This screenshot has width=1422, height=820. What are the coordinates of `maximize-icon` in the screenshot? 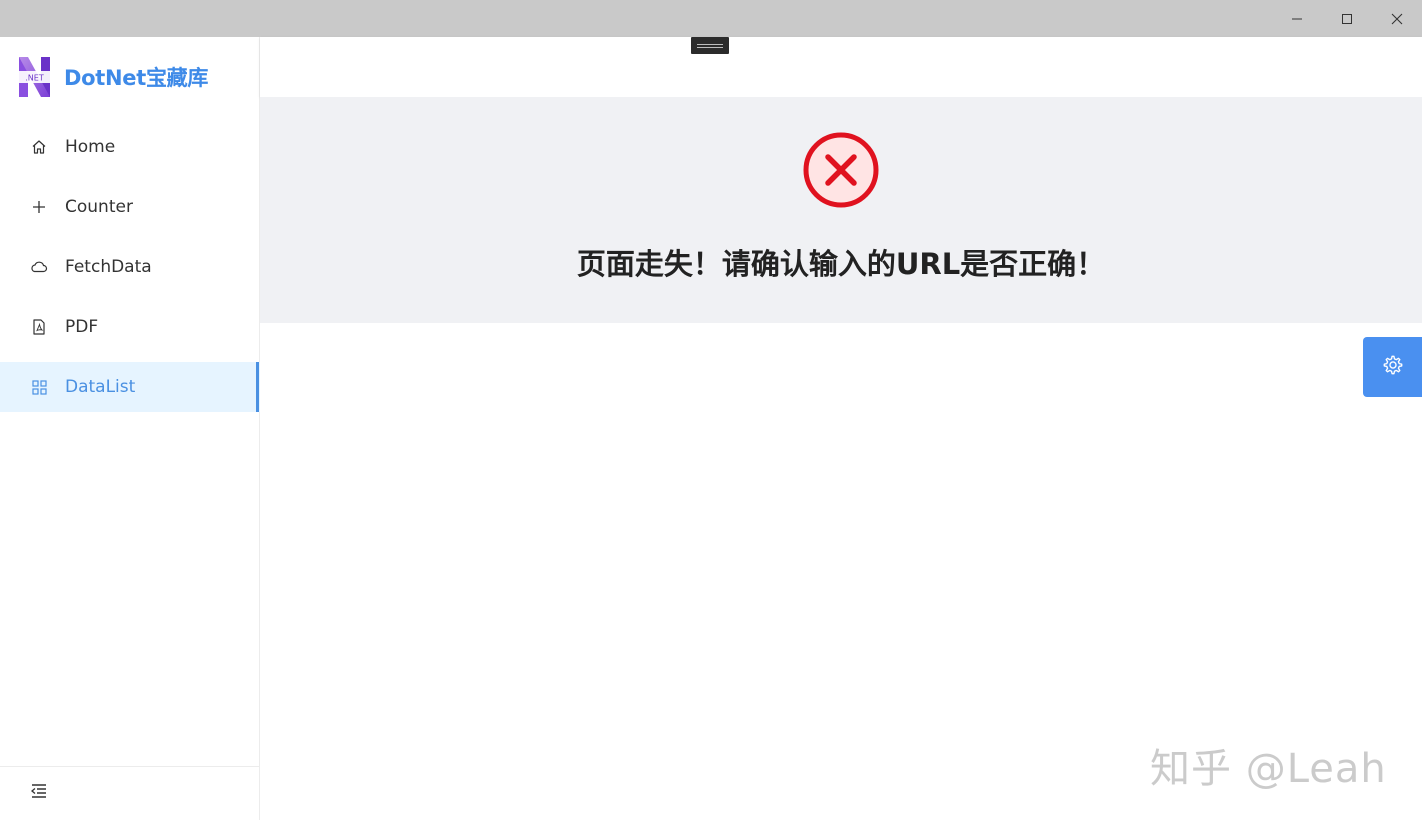 It's located at (1347, 18).